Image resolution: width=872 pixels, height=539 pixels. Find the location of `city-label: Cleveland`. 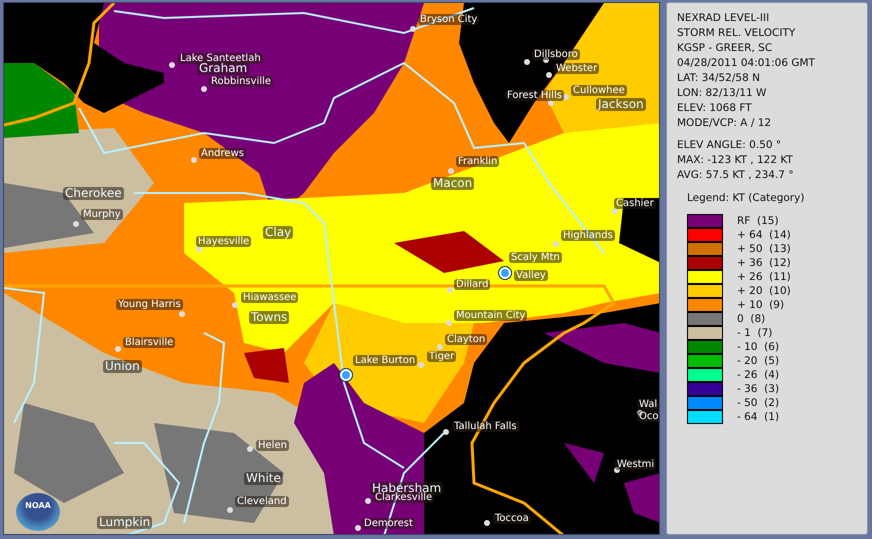

city-label: Cleveland is located at coordinates (262, 501).